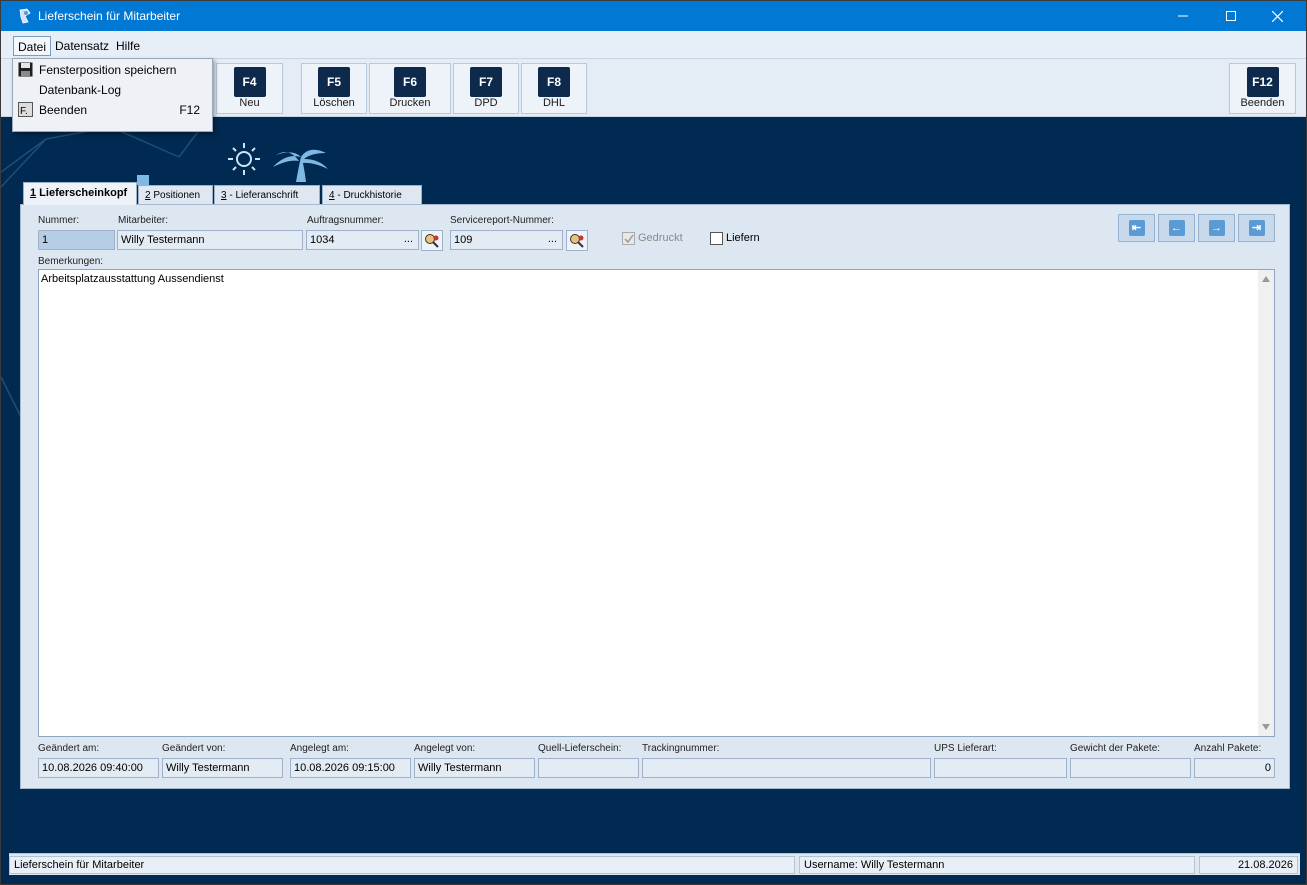 This screenshot has width=1307, height=885. Describe the element at coordinates (1216, 228) in the screenshot. I see `next-record-button: →` at that location.